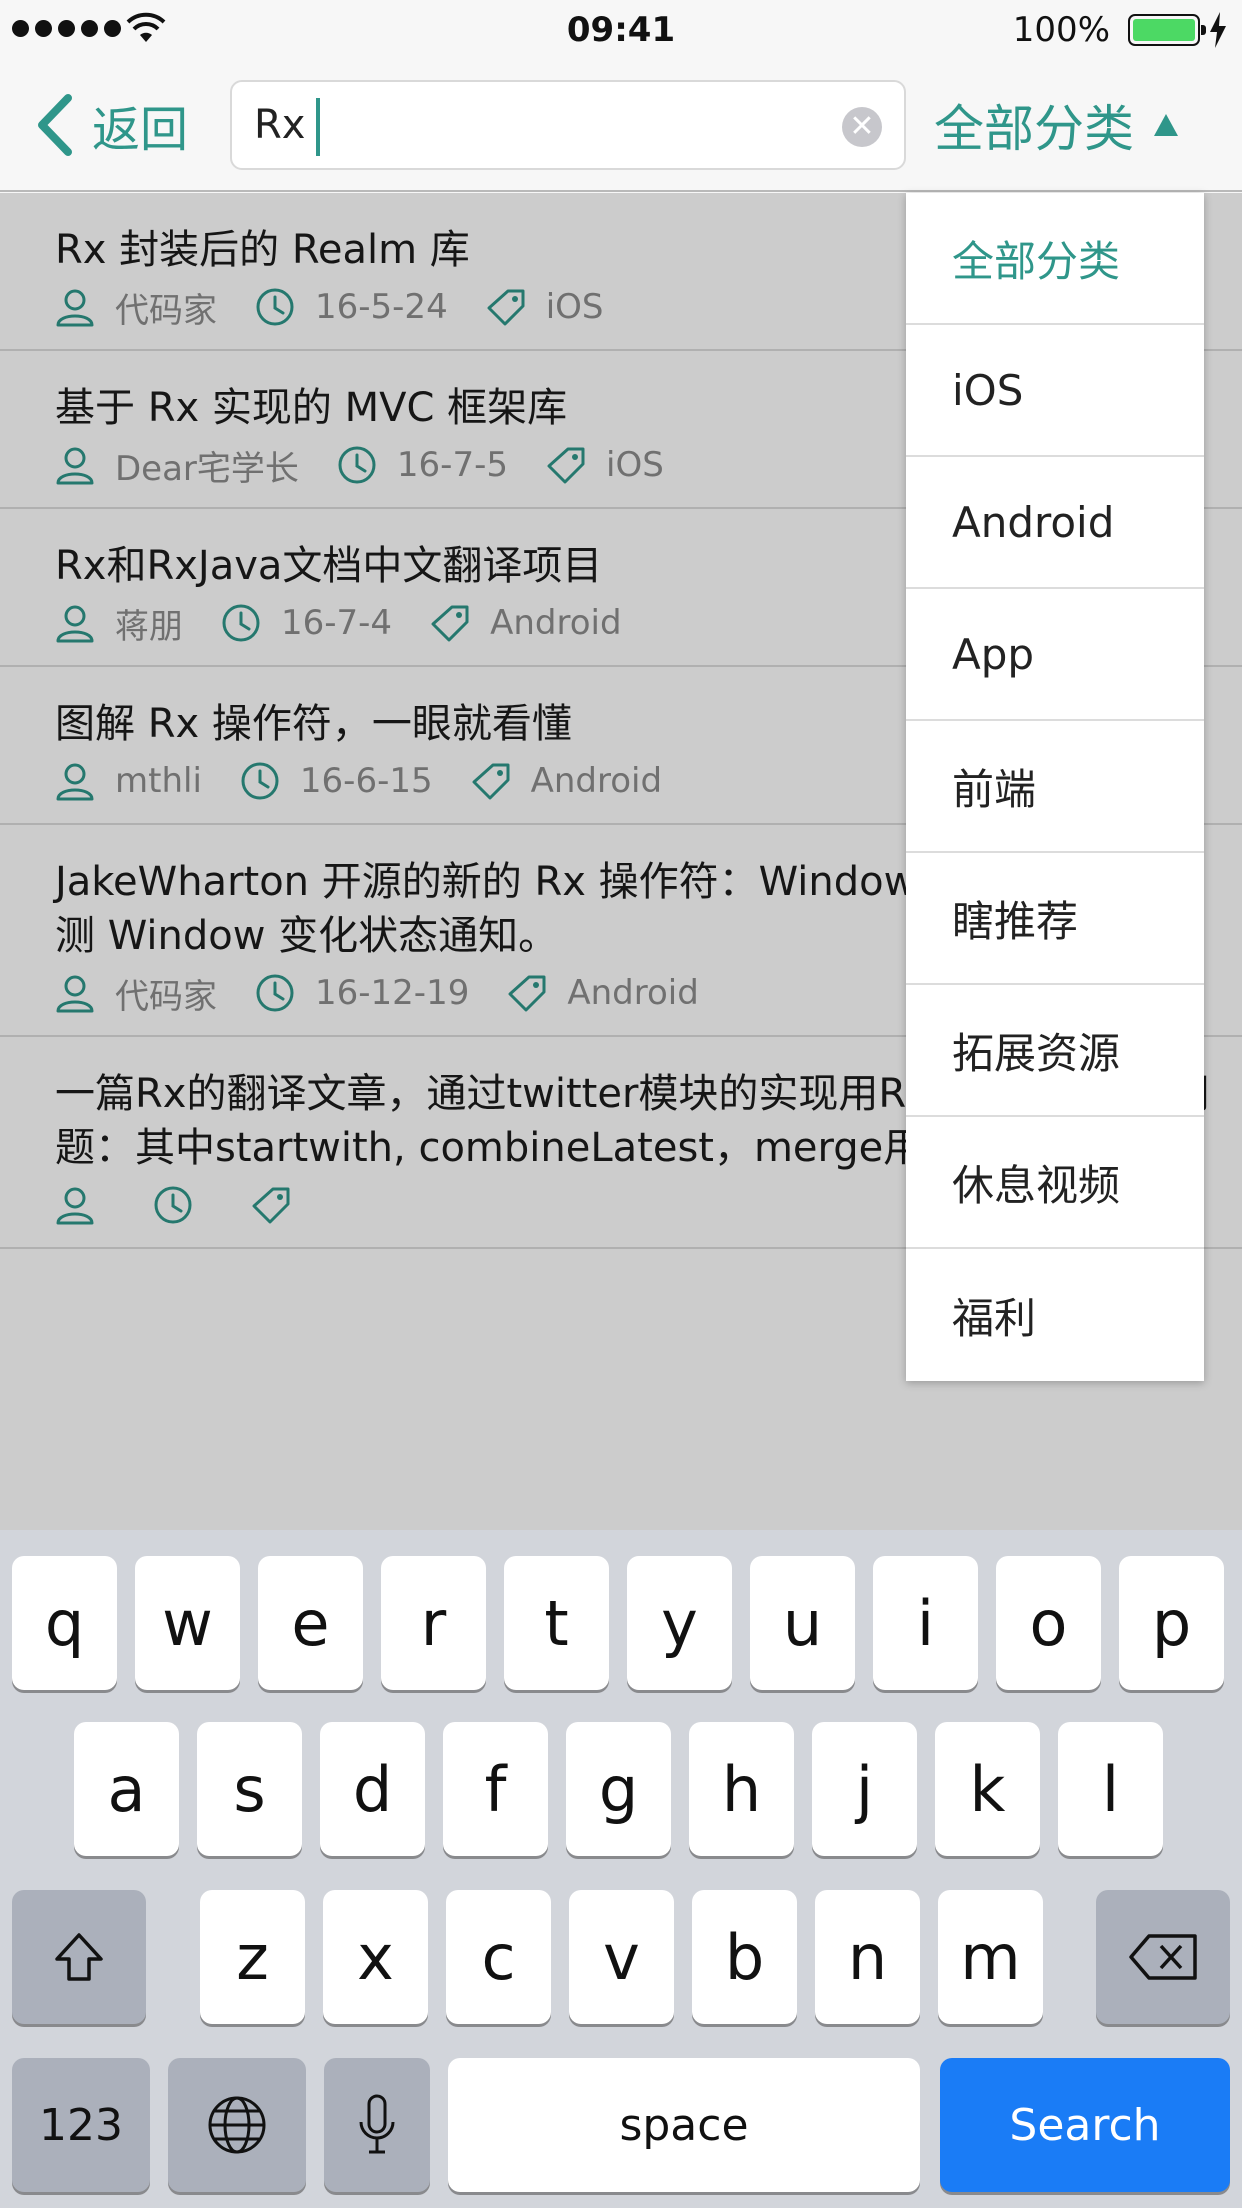 This screenshot has height=2208, width=1242. What do you see at coordinates (318, 127) in the screenshot?
I see `text-cursor` at bounding box center [318, 127].